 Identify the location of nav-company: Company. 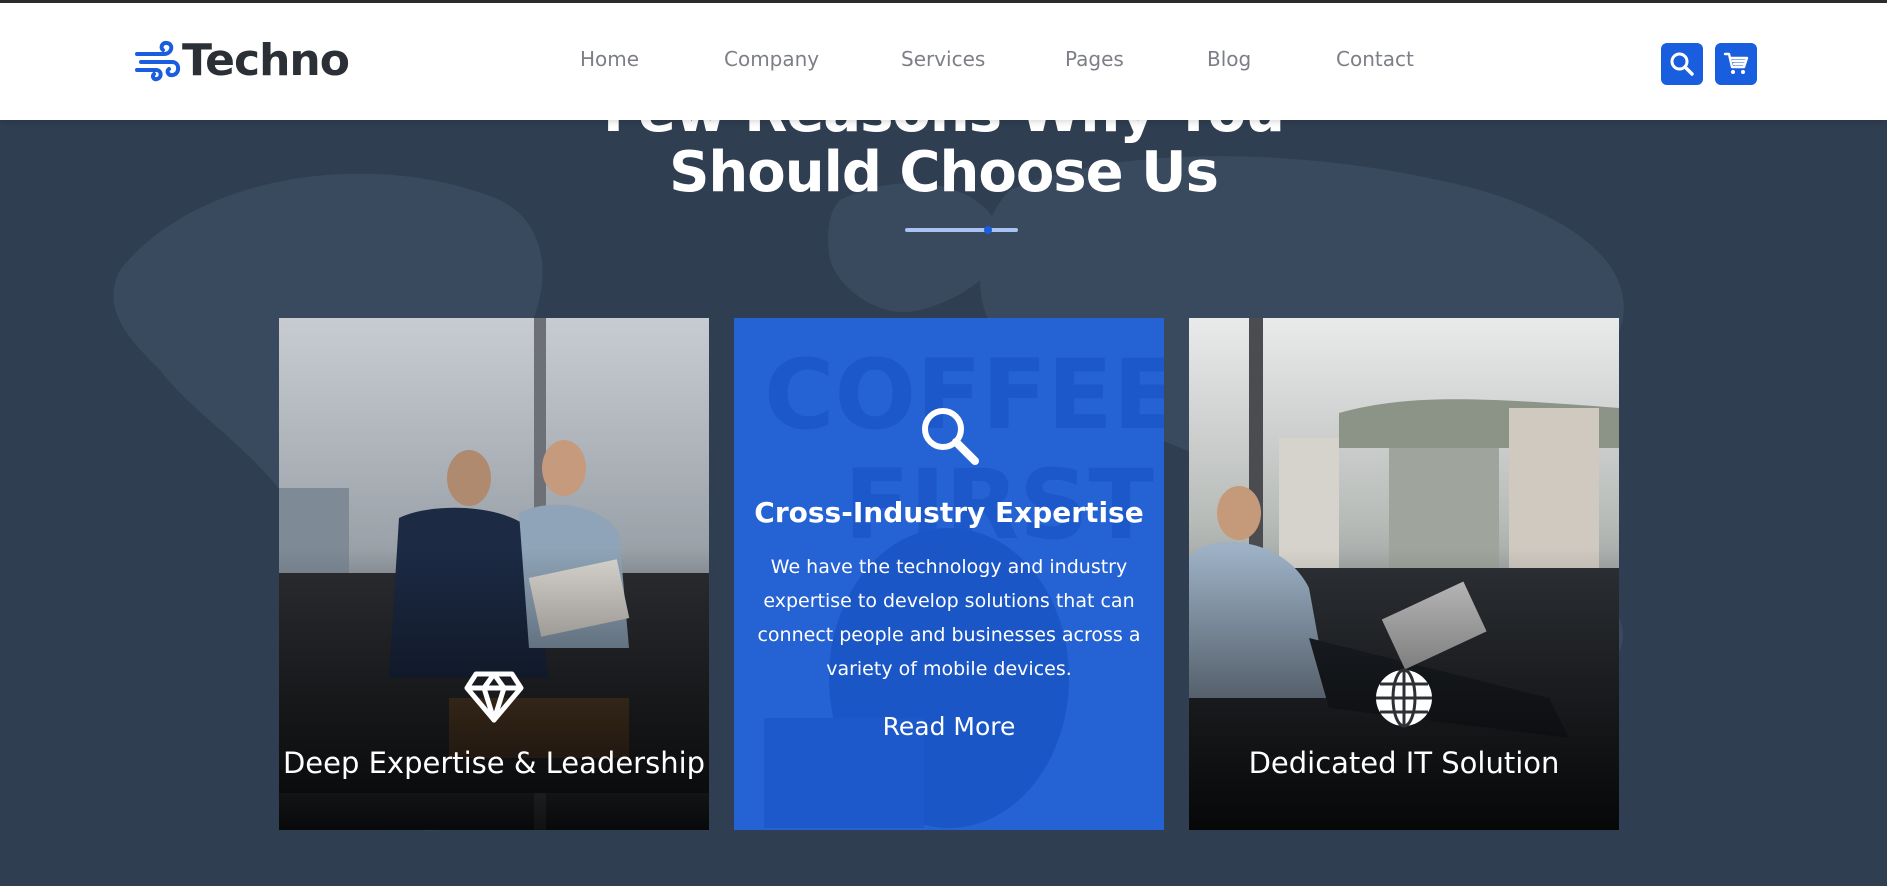
(771, 59).